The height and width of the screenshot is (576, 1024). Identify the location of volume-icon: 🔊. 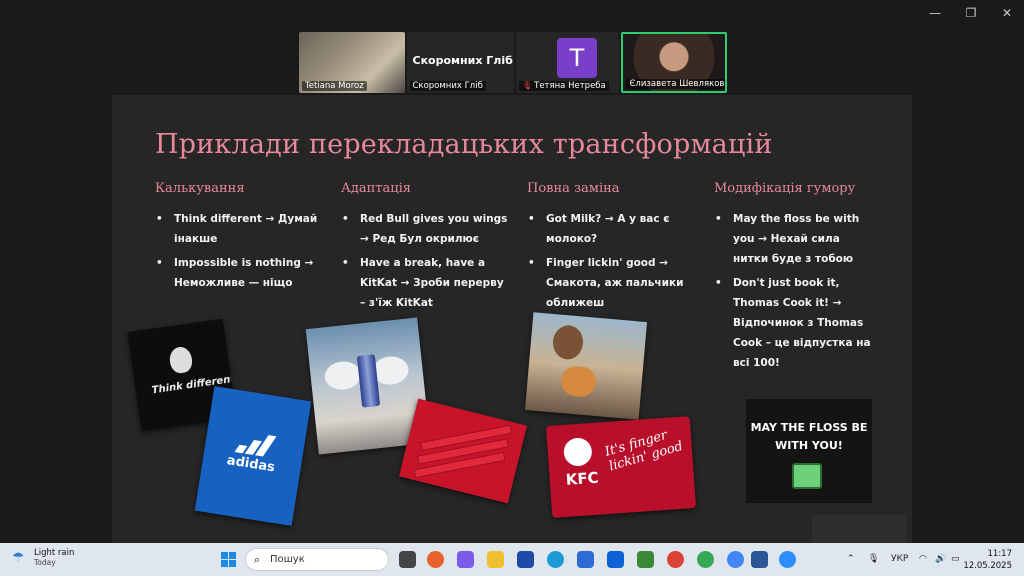
(940, 559).